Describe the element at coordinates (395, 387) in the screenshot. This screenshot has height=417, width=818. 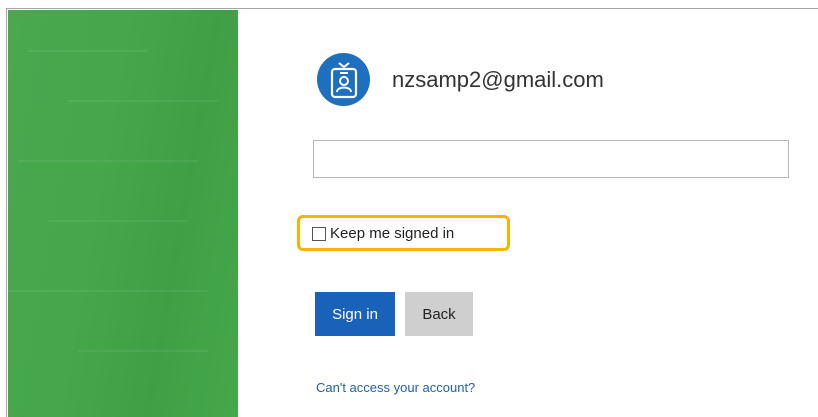
I see `cant-access-account-link: Can't access your account?` at that location.